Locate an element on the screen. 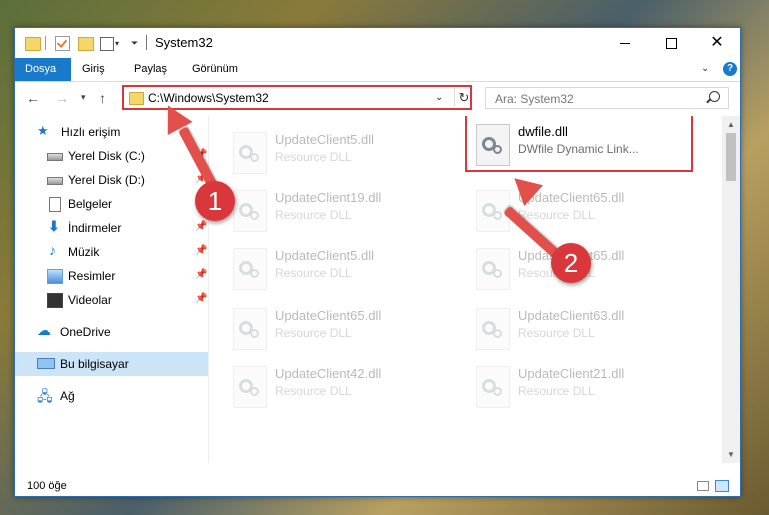  music-icon: ♪ is located at coordinates (52, 250).